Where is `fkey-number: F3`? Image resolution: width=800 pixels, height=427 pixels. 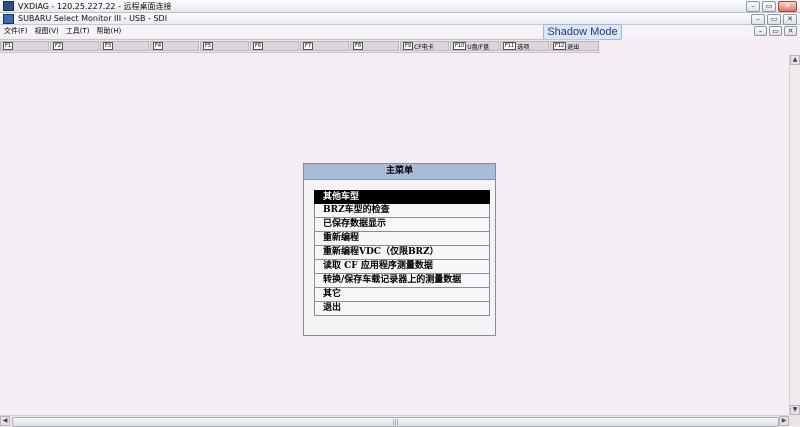
fkey-number: F3 is located at coordinates (108, 46).